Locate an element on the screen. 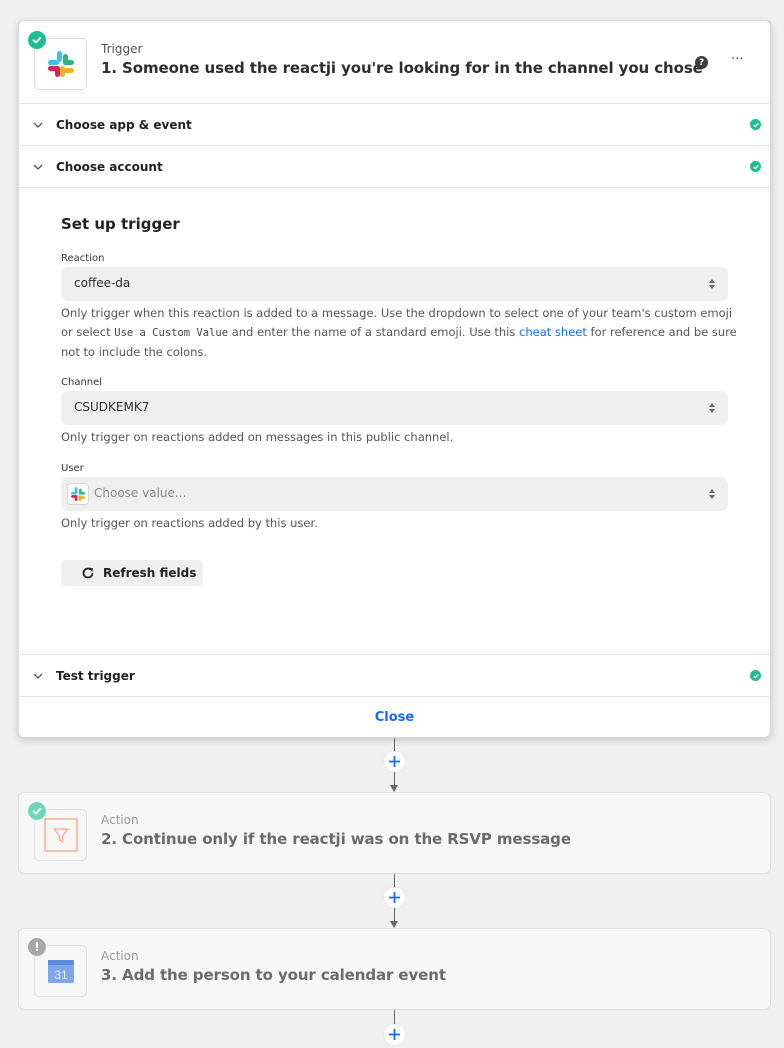 Image resolution: width=784 pixels, height=1048 pixels. close-button: Close is located at coordinates (394, 717).